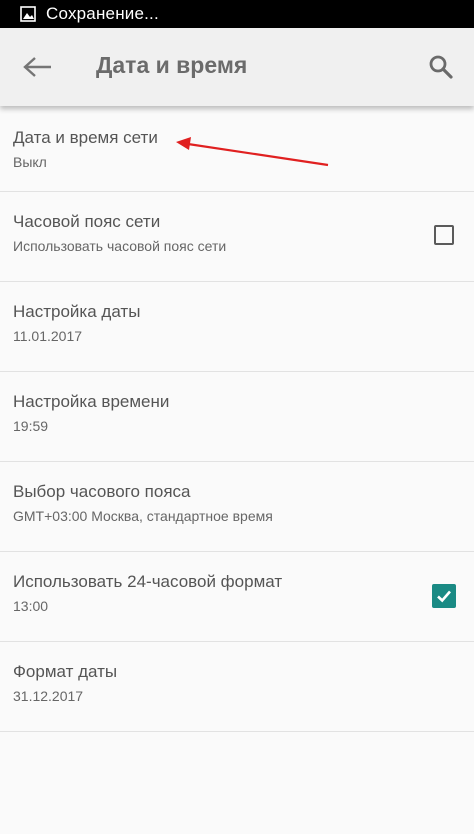 This screenshot has height=834, width=474. Describe the element at coordinates (48, 336) in the screenshot. I see `setting-value: 11.01.2017` at that location.